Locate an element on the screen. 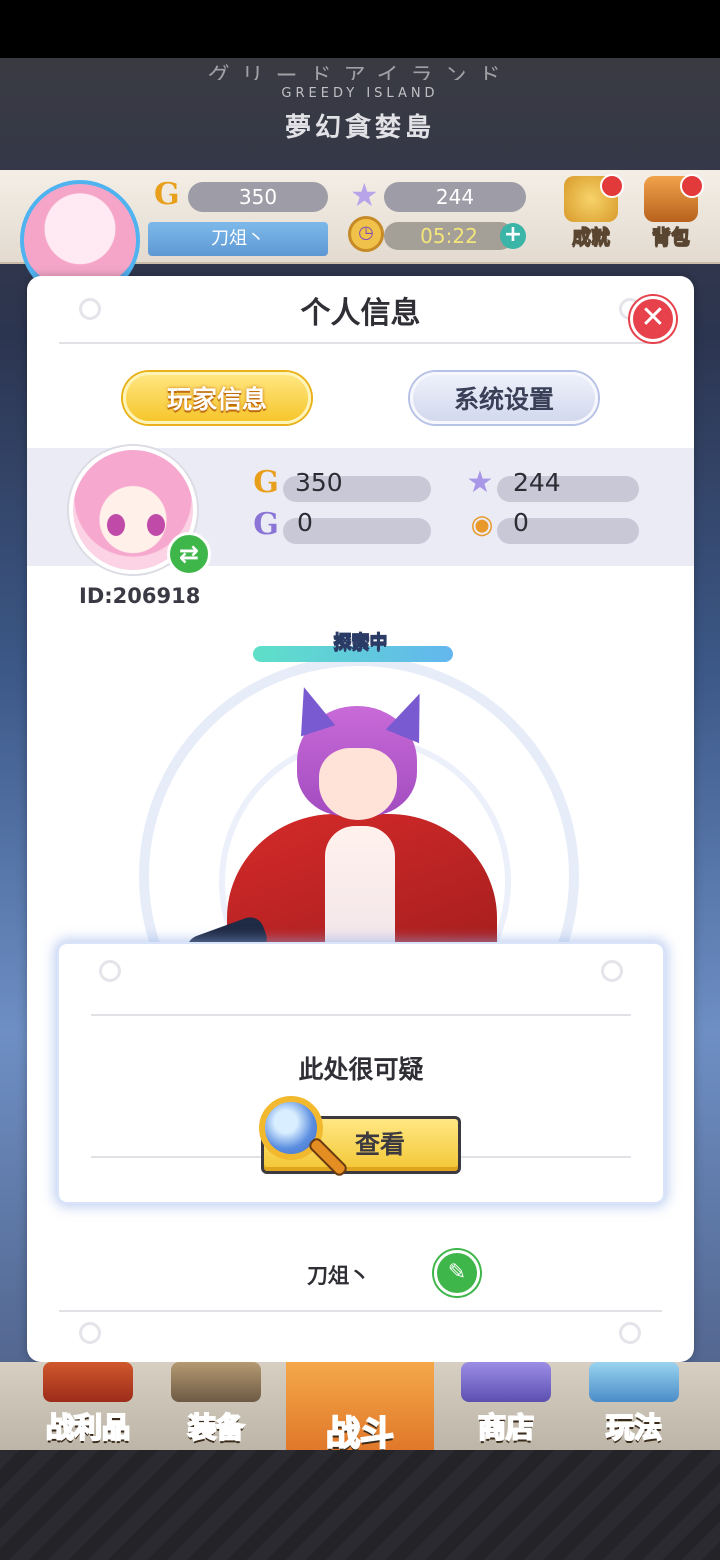 The image size is (720, 1560). hud-timer: 05:22 is located at coordinates (449, 236).